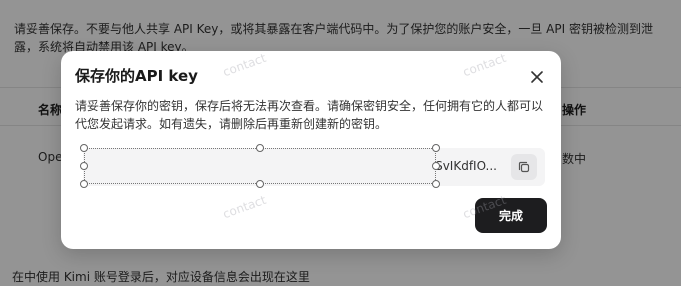 The width and height of the screenshot is (681, 286). Describe the element at coordinates (511, 215) in the screenshot. I see `done-button: 完成` at that location.